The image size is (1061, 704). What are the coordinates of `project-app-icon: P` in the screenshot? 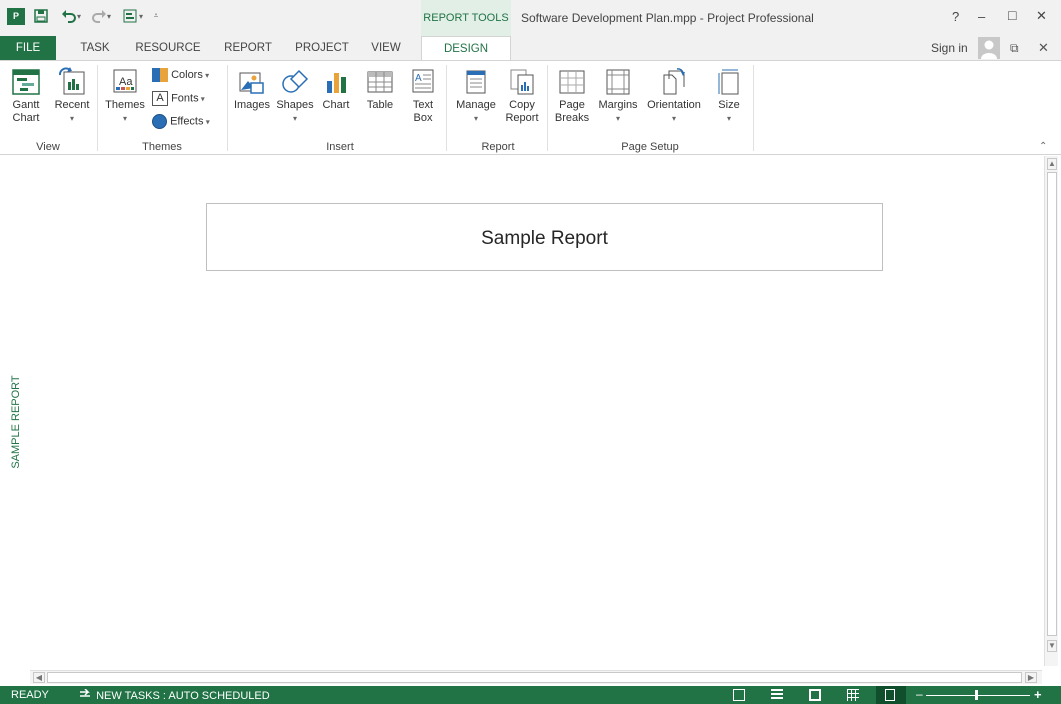 It's located at (16, 16).